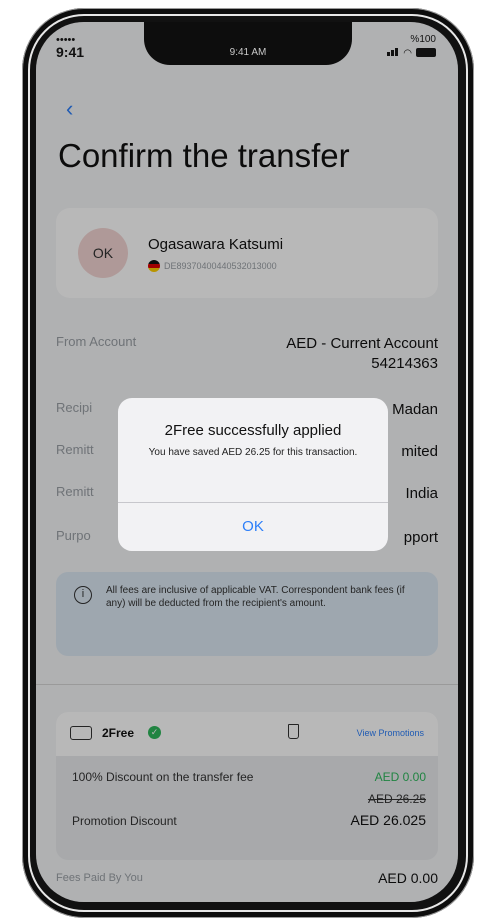 This screenshot has width=481, height=924. I want to click on ok-button: OK, so click(253, 526).